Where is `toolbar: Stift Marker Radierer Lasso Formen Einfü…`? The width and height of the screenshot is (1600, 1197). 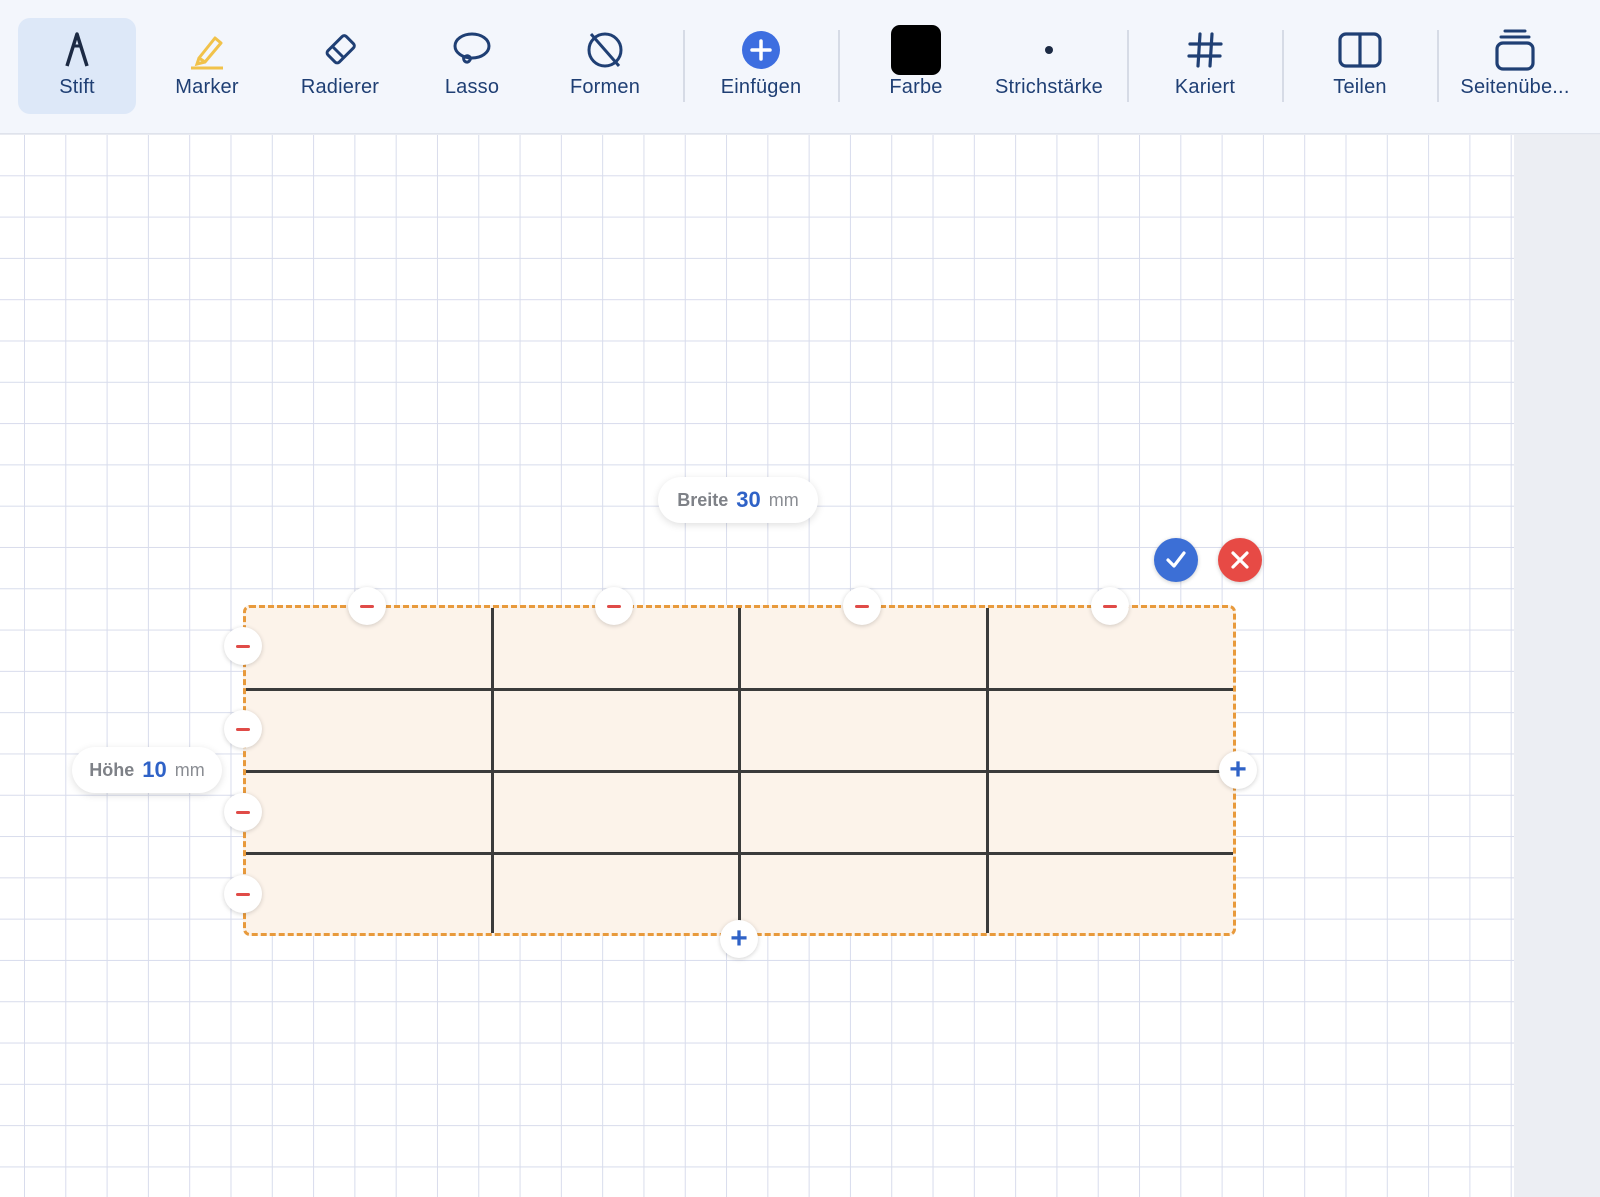
toolbar: Stift Marker Radierer Lasso Formen Einfü… is located at coordinates (800, 67).